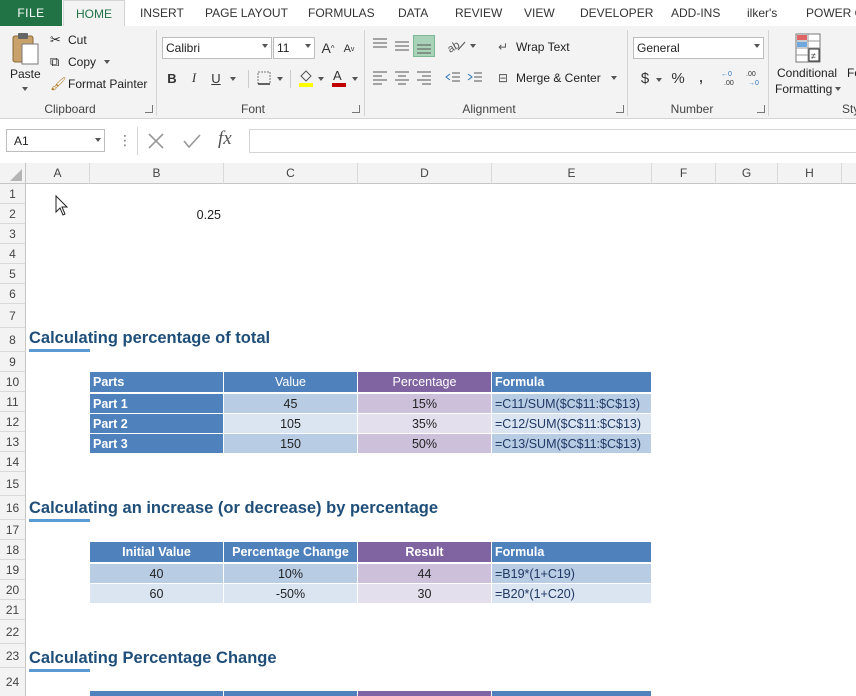 Image resolution: width=856 pixels, height=696 pixels. Describe the element at coordinates (107, 62) in the screenshot. I see `copy-dropdown-icon` at that location.